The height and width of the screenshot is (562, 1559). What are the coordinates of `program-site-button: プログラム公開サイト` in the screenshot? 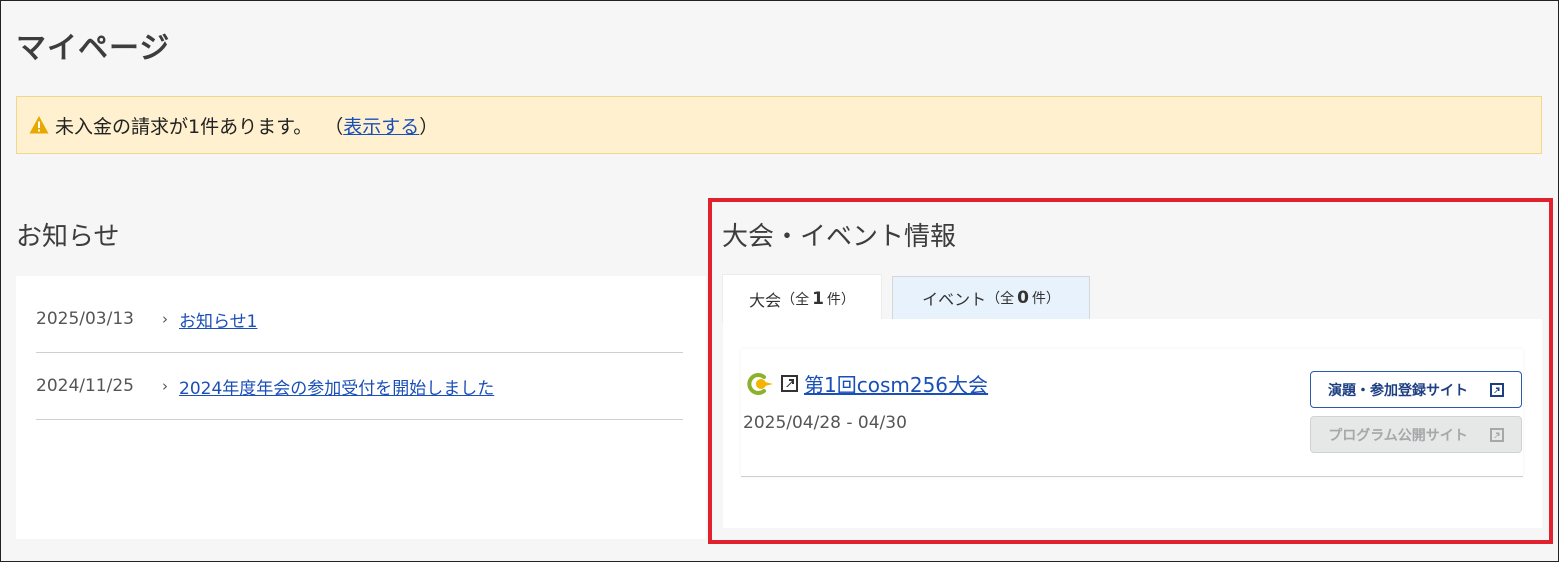 It's located at (1416, 434).